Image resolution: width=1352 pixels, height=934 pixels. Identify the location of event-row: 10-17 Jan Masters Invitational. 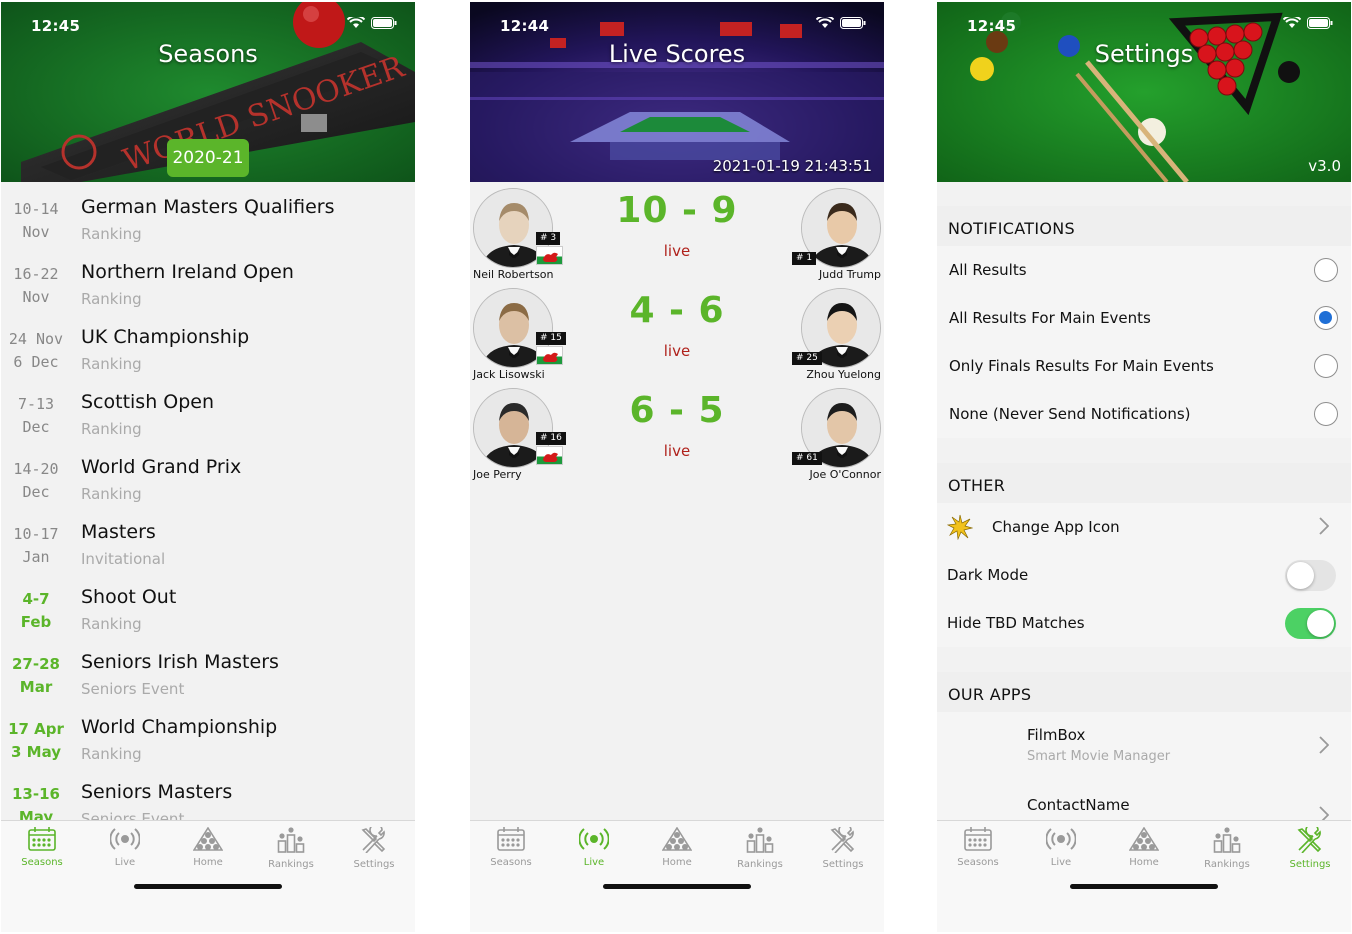
(208, 539).